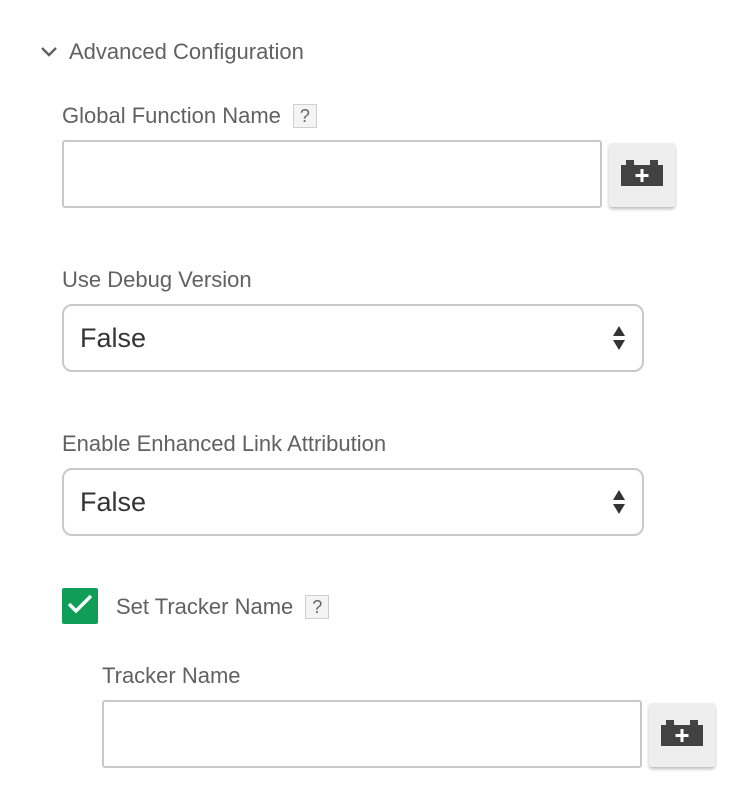 Image resolution: width=742 pixels, height=788 pixels. I want to click on enhanced-link-attribution-label-text: Enable Enhanced Link Attribution, so click(224, 443).